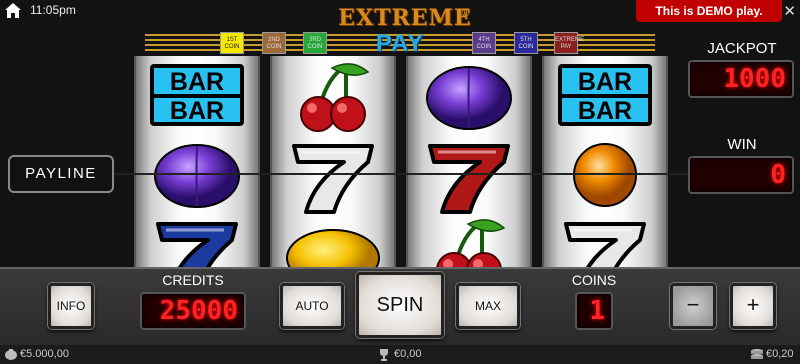 The height and width of the screenshot is (364, 800). I want to click on credits-display: 25000, so click(193, 311).